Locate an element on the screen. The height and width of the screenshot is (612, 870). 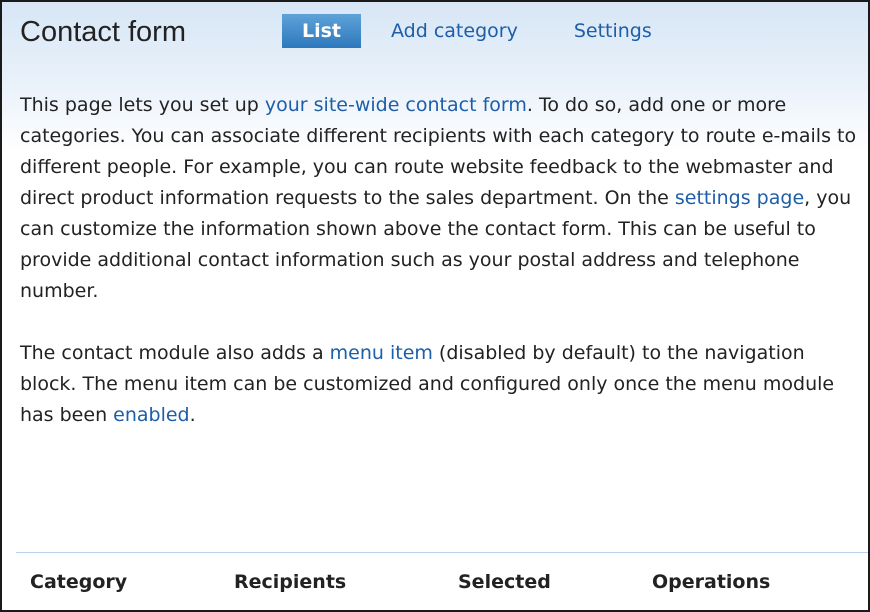
page-header: Contact form List Add category Settings is located at coordinates (435, 33).